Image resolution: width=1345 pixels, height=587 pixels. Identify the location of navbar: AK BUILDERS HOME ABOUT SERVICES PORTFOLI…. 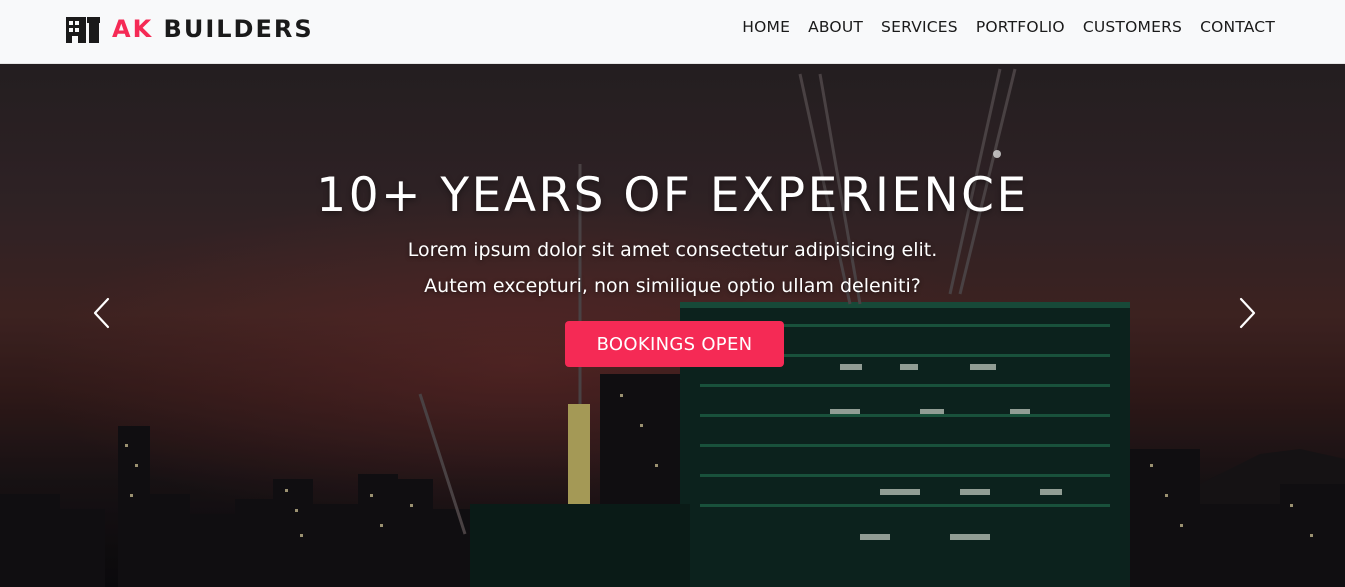
(672, 32).